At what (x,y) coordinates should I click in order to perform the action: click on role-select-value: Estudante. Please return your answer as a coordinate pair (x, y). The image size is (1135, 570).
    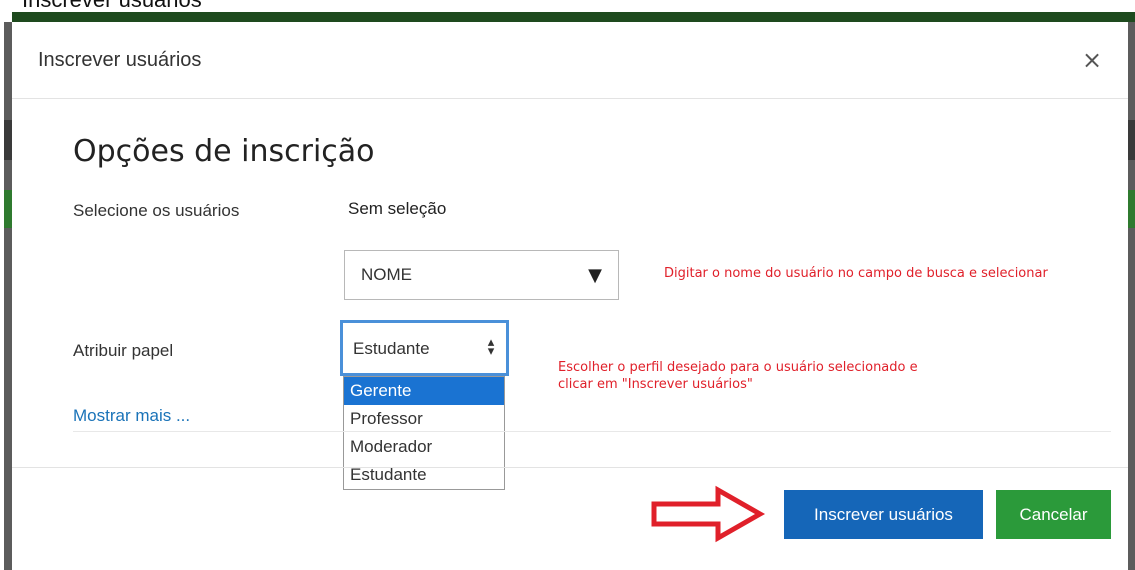
    Looking at the image, I should click on (391, 348).